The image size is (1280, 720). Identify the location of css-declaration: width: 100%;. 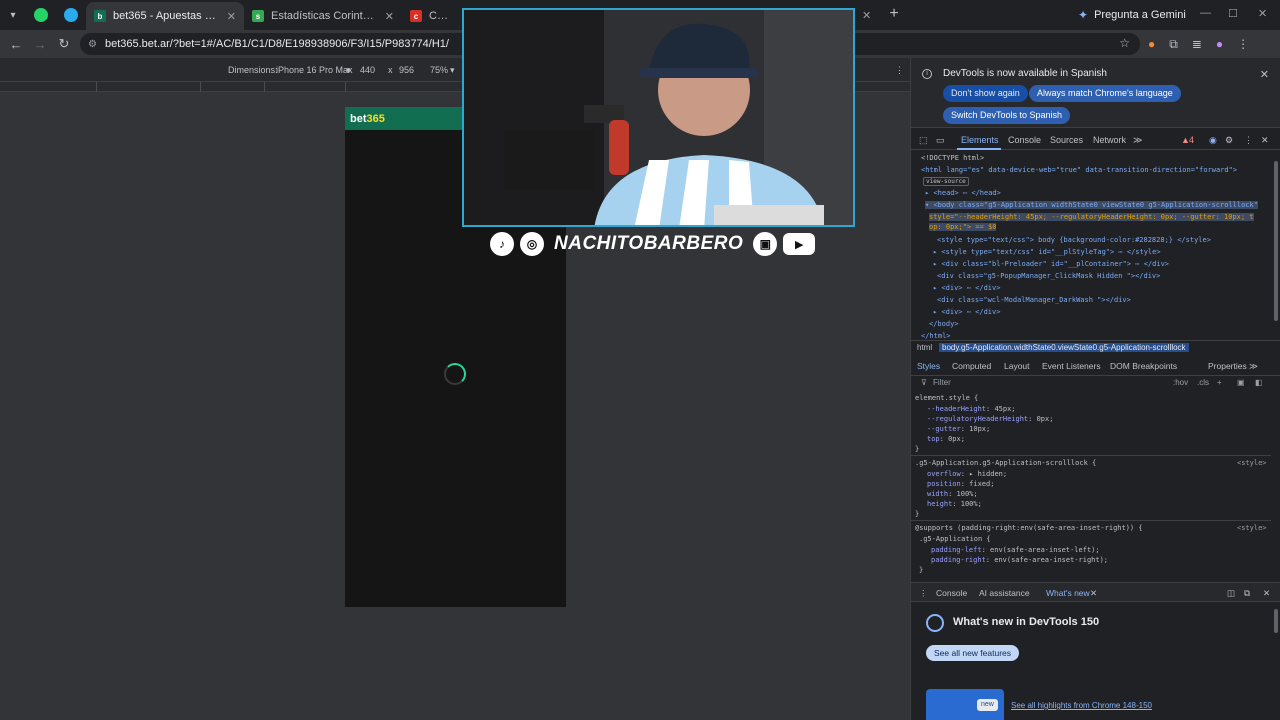
(952, 494).